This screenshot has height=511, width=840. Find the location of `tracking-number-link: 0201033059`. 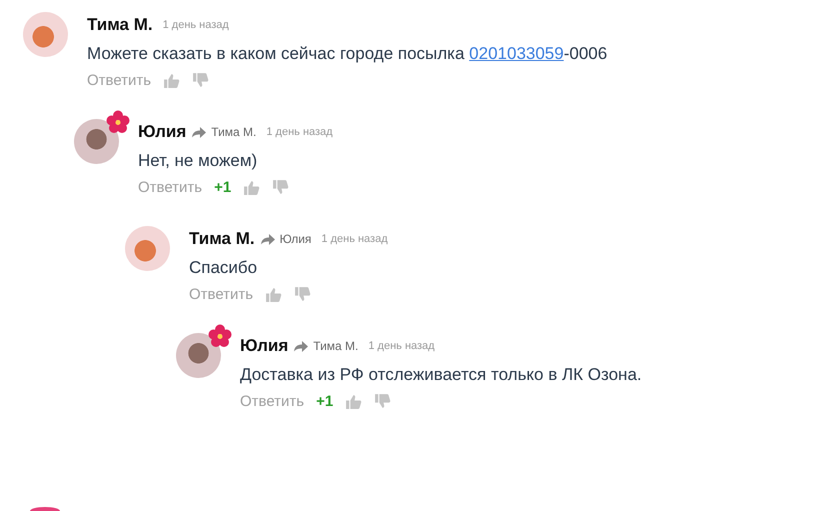

tracking-number-link: 0201033059 is located at coordinates (516, 53).